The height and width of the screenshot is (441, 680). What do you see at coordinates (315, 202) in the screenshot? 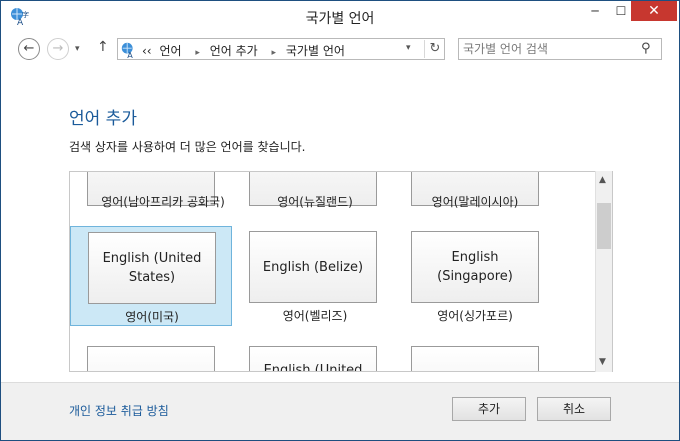
I see `language-tile-label: 영어(뉴질랜드)` at bounding box center [315, 202].